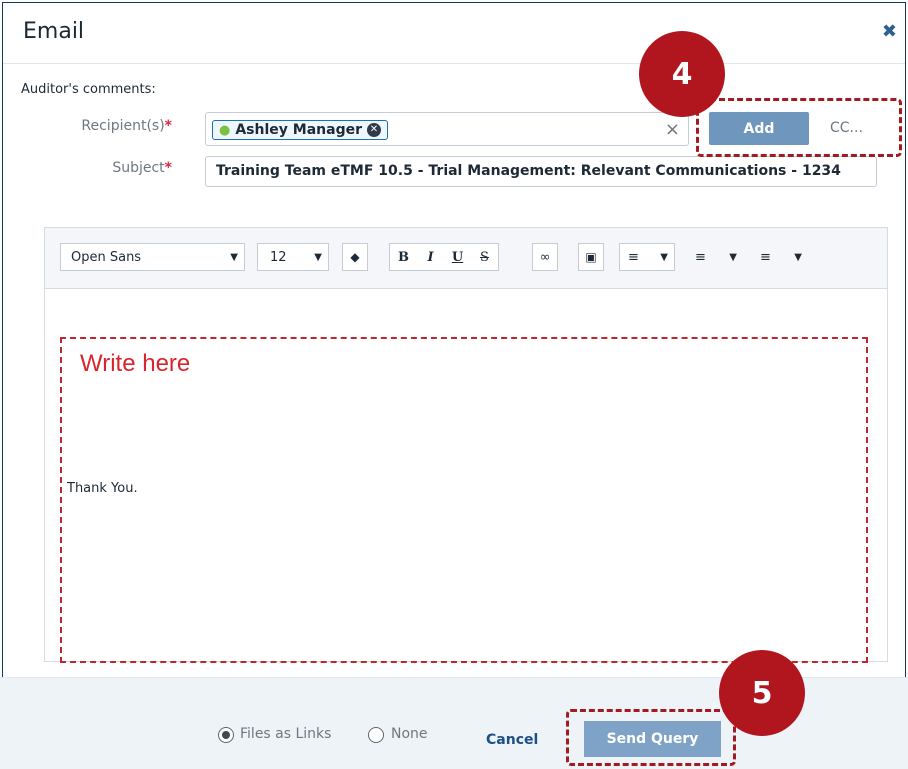 This screenshot has height=769, width=908. I want to click on link-icon: ∞, so click(545, 257).